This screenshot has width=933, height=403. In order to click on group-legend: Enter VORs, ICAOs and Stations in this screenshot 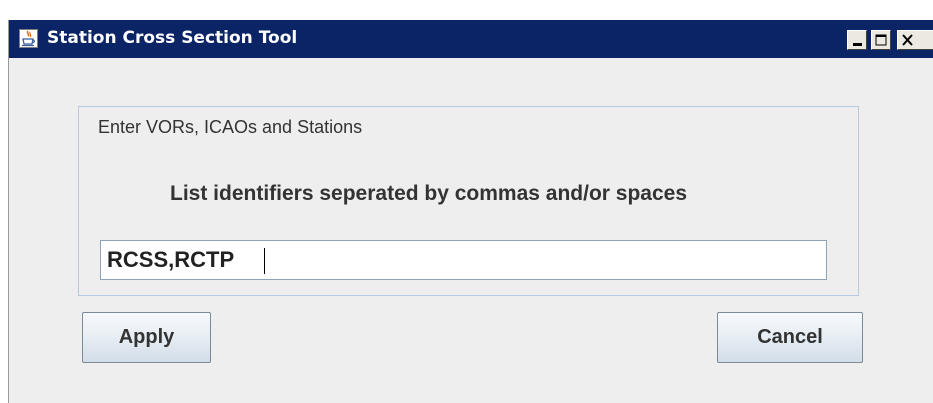, I will do `click(230, 127)`.